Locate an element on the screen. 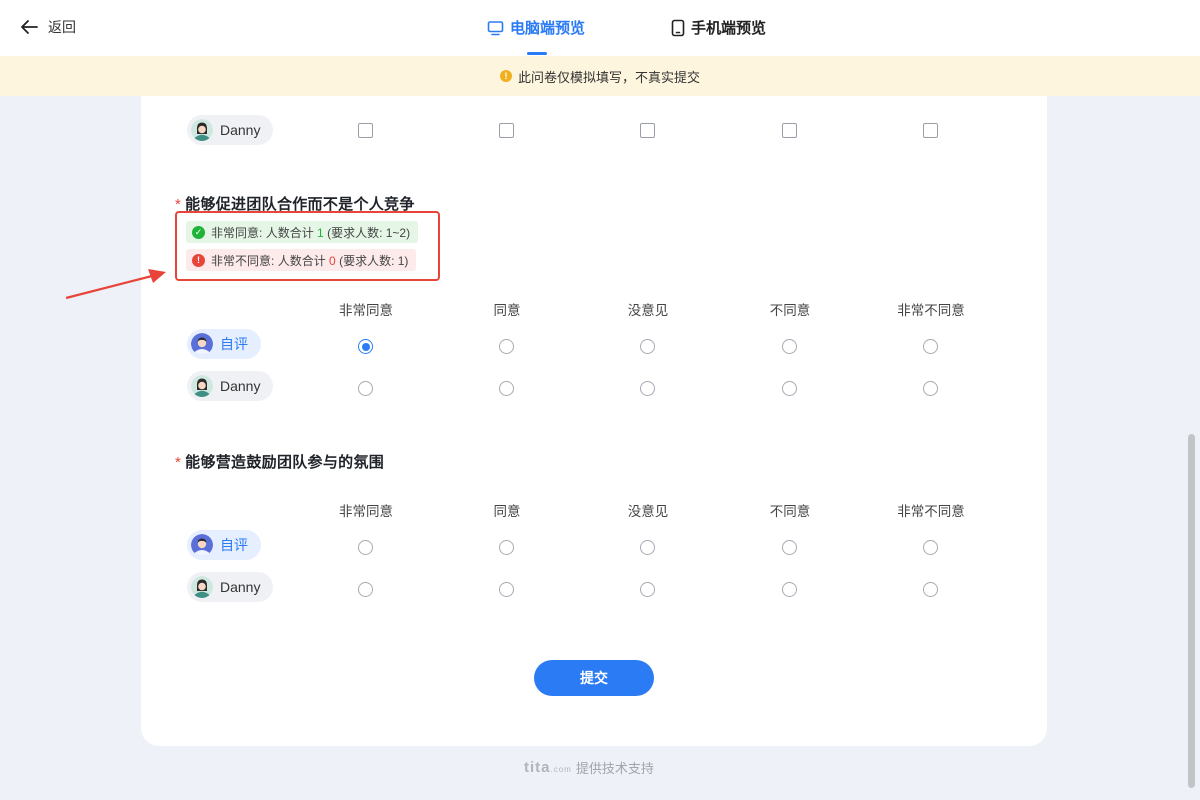  submit-button: 提交 is located at coordinates (594, 678).